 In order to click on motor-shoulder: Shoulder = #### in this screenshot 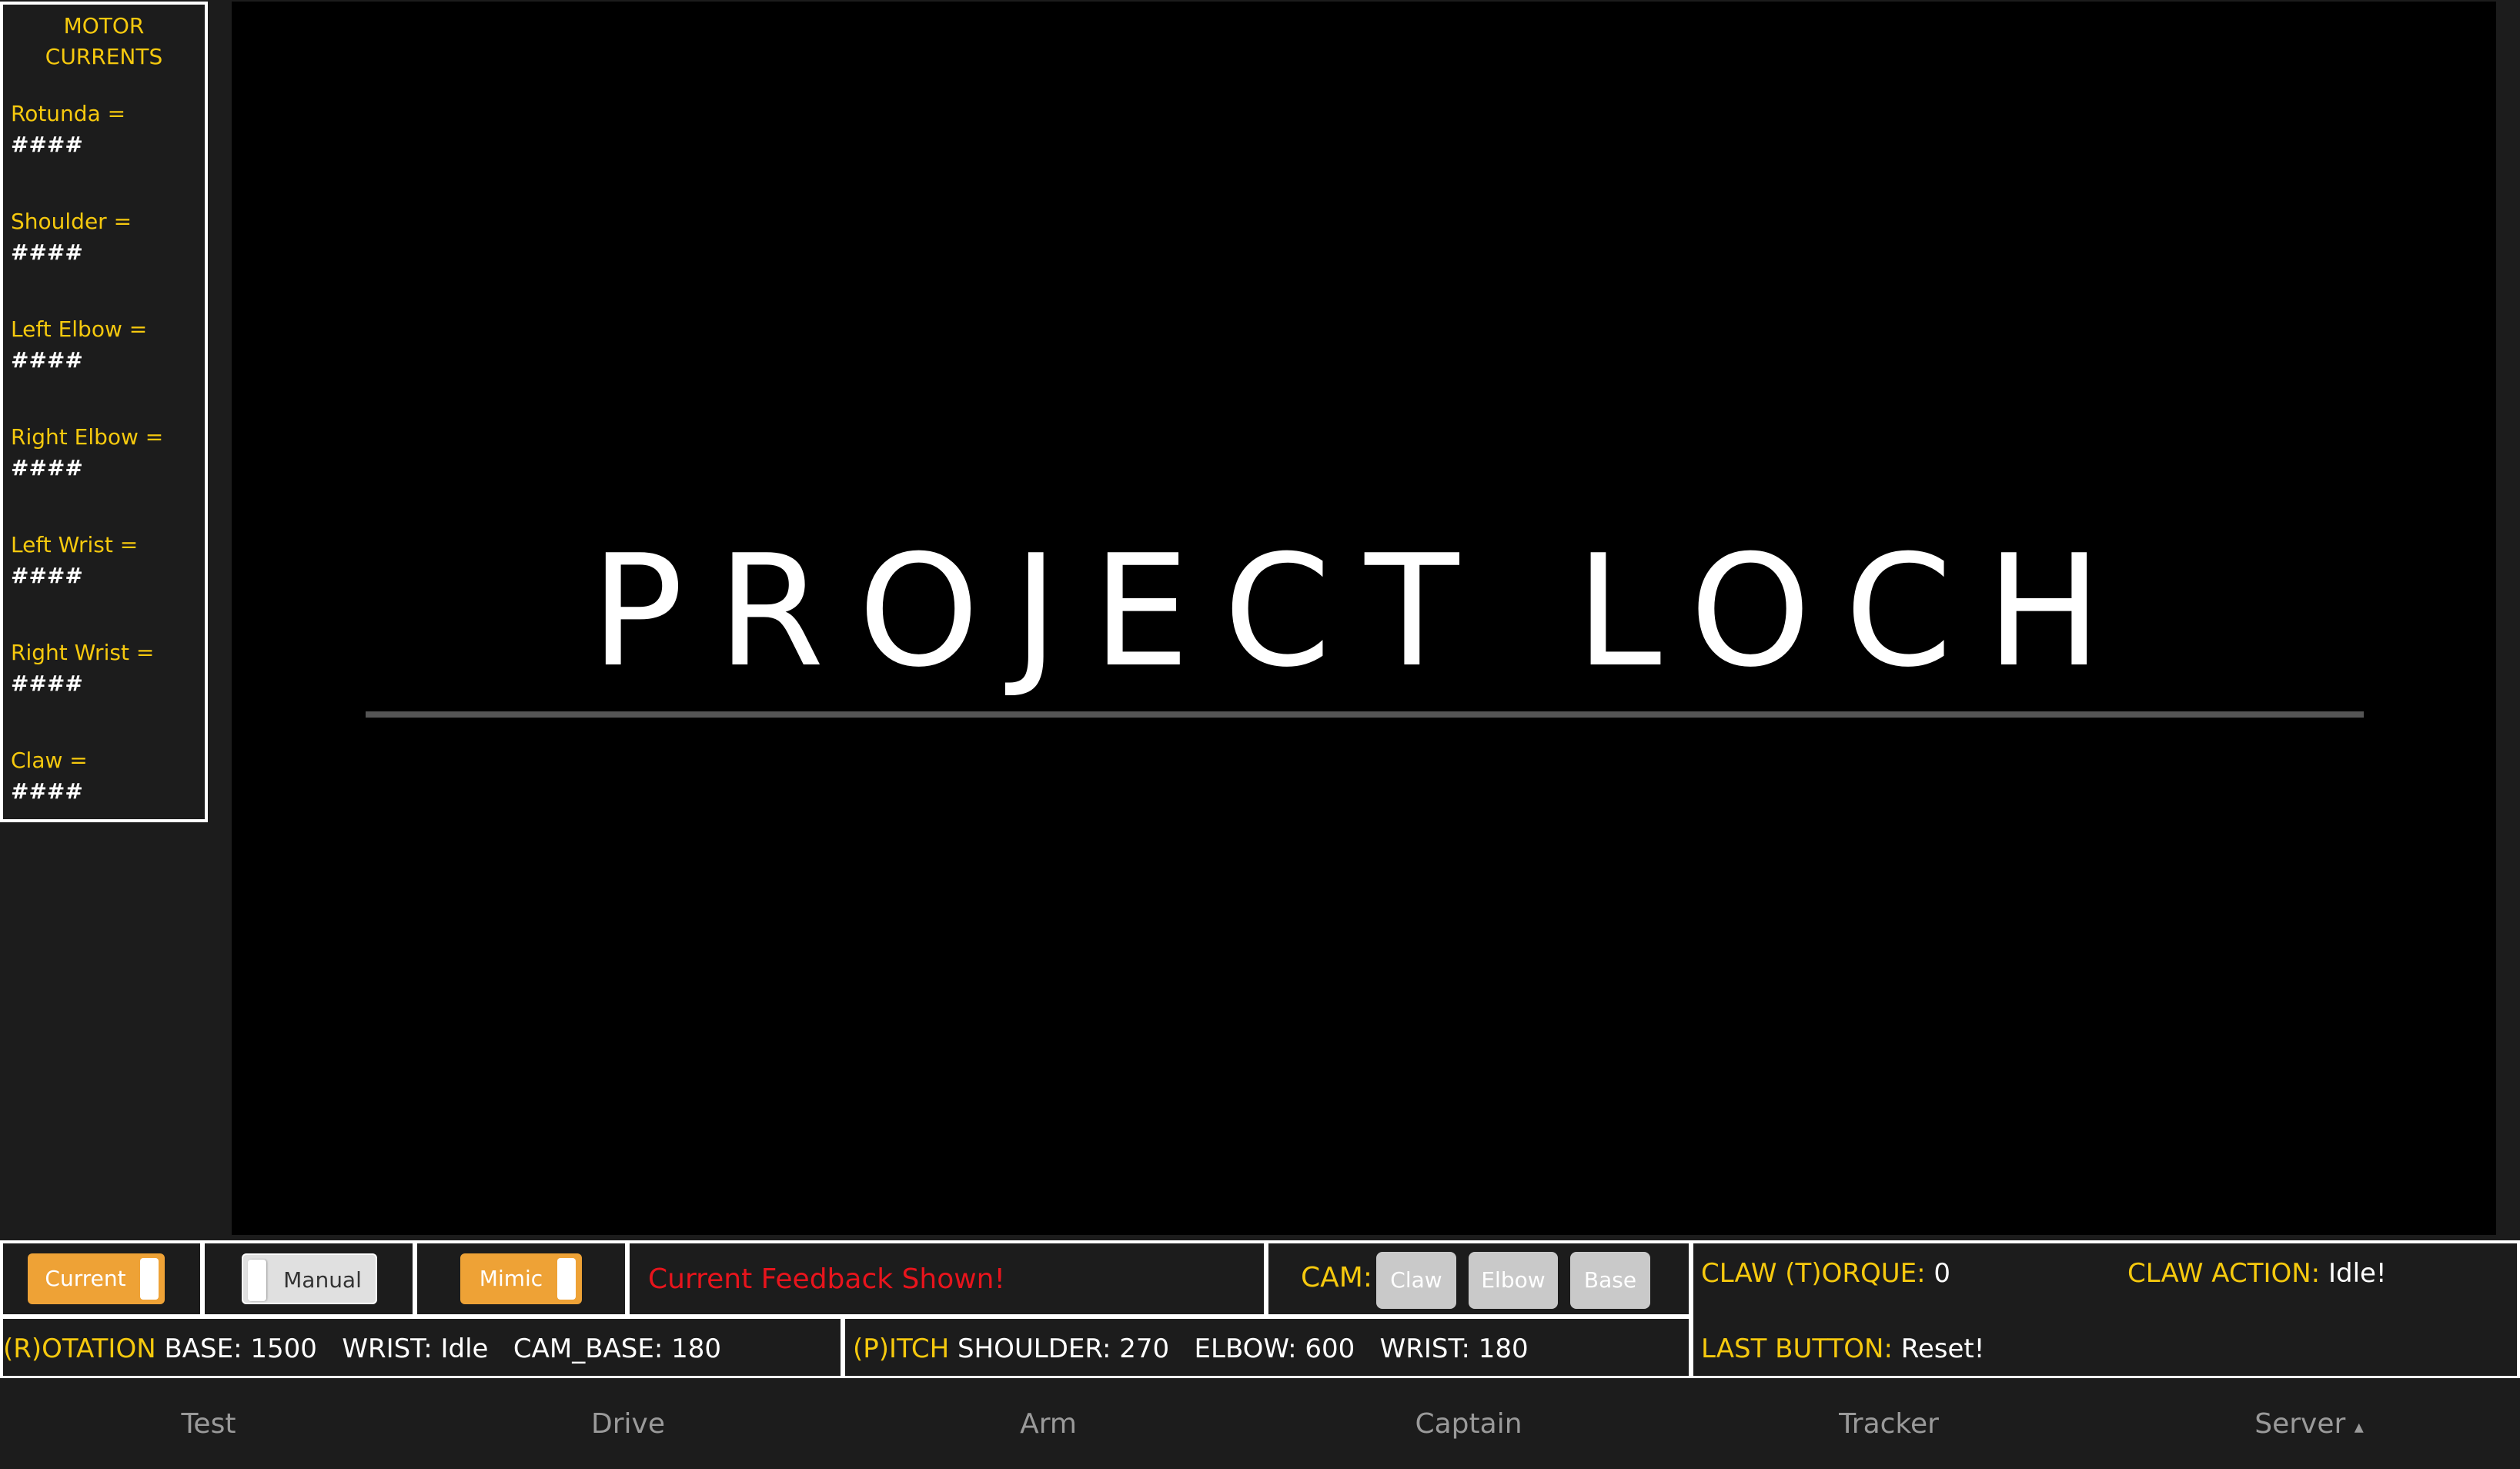, I will do `click(71, 237)`.